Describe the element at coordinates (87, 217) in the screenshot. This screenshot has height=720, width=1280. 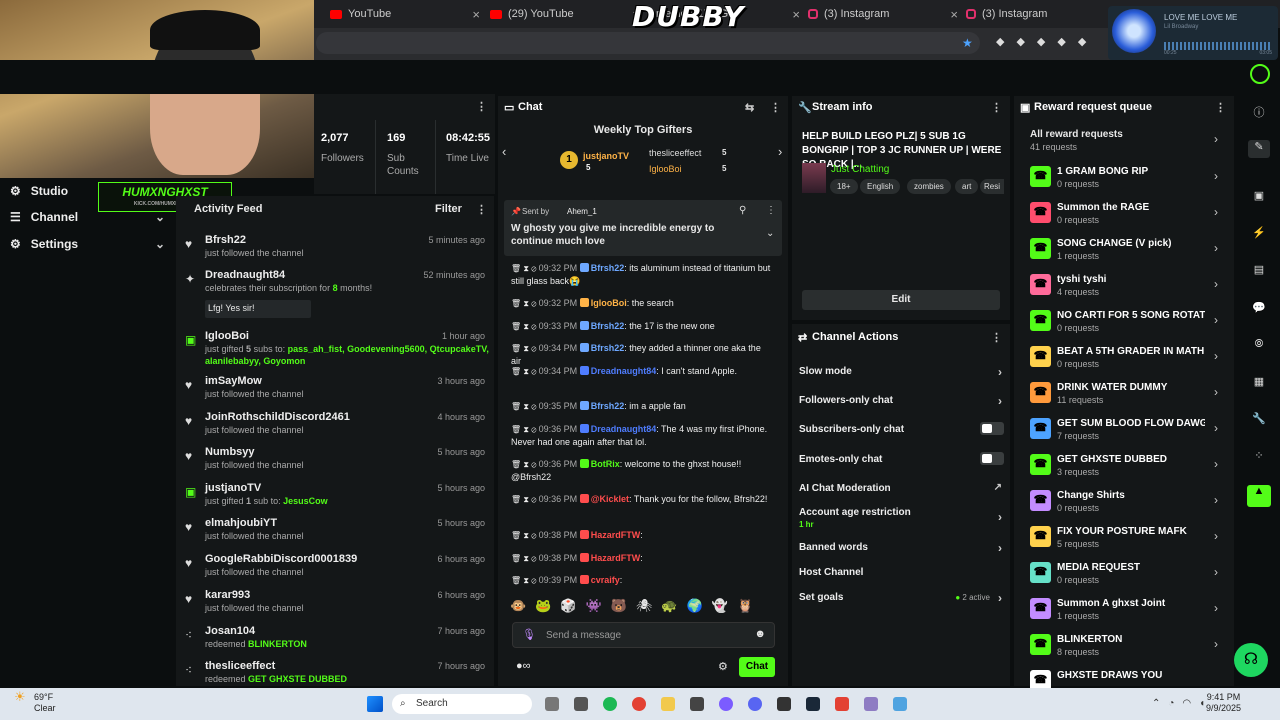
I see `nav-channel: ☰ Channel ⌄` at that location.